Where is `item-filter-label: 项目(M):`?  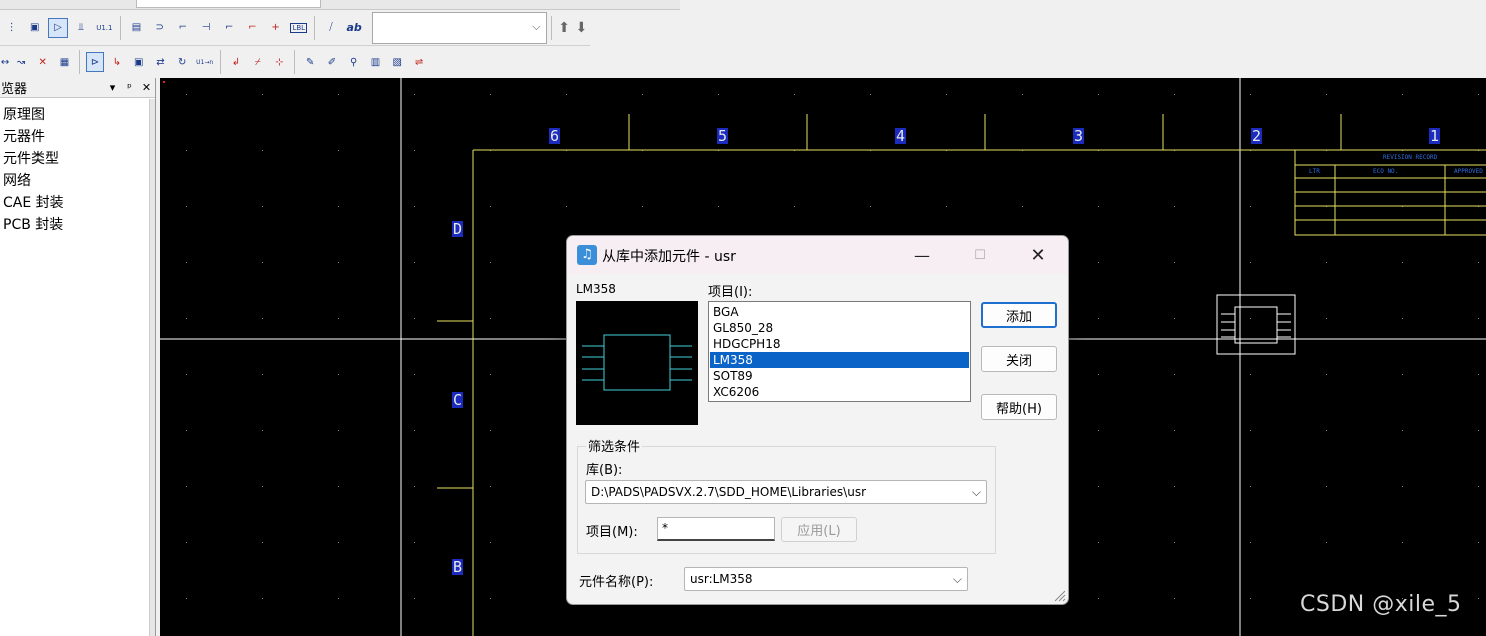 item-filter-label: 项目(M): is located at coordinates (612, 532).